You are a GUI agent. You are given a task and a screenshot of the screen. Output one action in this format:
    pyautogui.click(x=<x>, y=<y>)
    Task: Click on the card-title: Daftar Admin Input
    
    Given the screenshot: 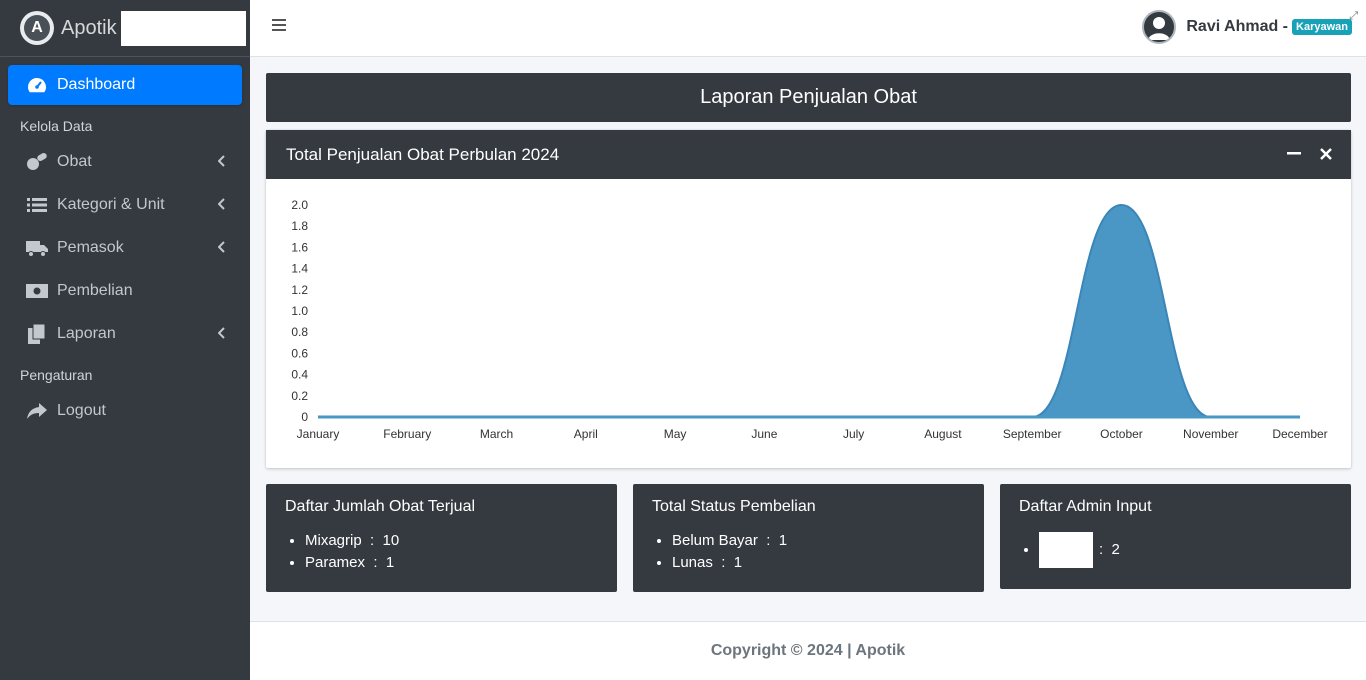 What is the action you would take?
    pyautogui.click(x=1085, y=506)
    